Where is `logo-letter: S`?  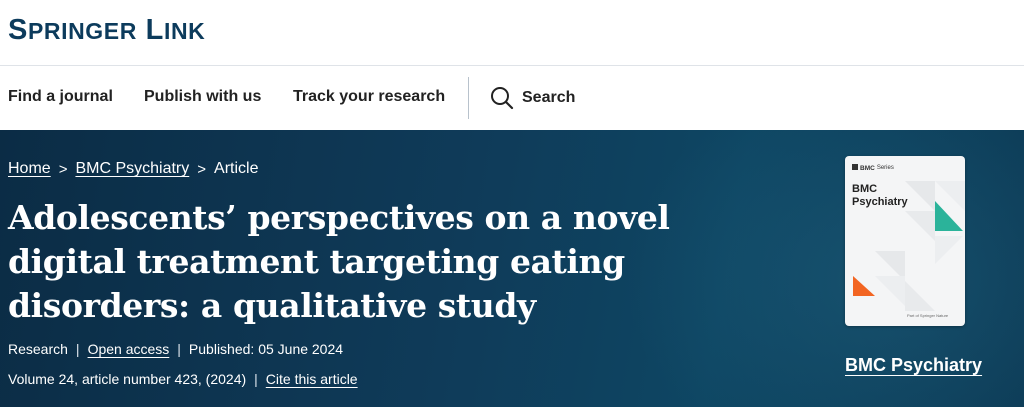
logo-letter: S is located at coordinates (18, 30).